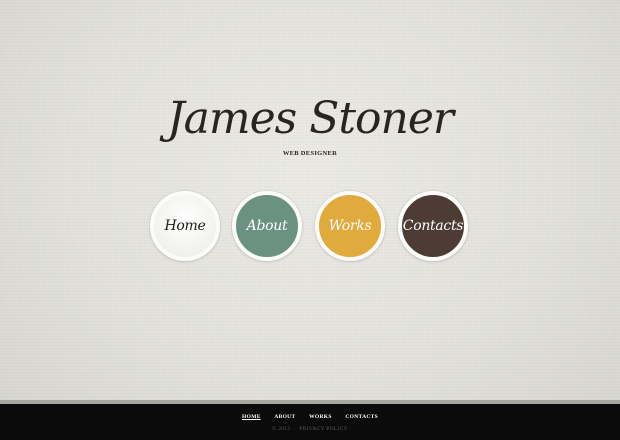  Describe the element at coordinates (284, 417) in the screenshot. I see `footer-link-about: ABOUT` at that location.